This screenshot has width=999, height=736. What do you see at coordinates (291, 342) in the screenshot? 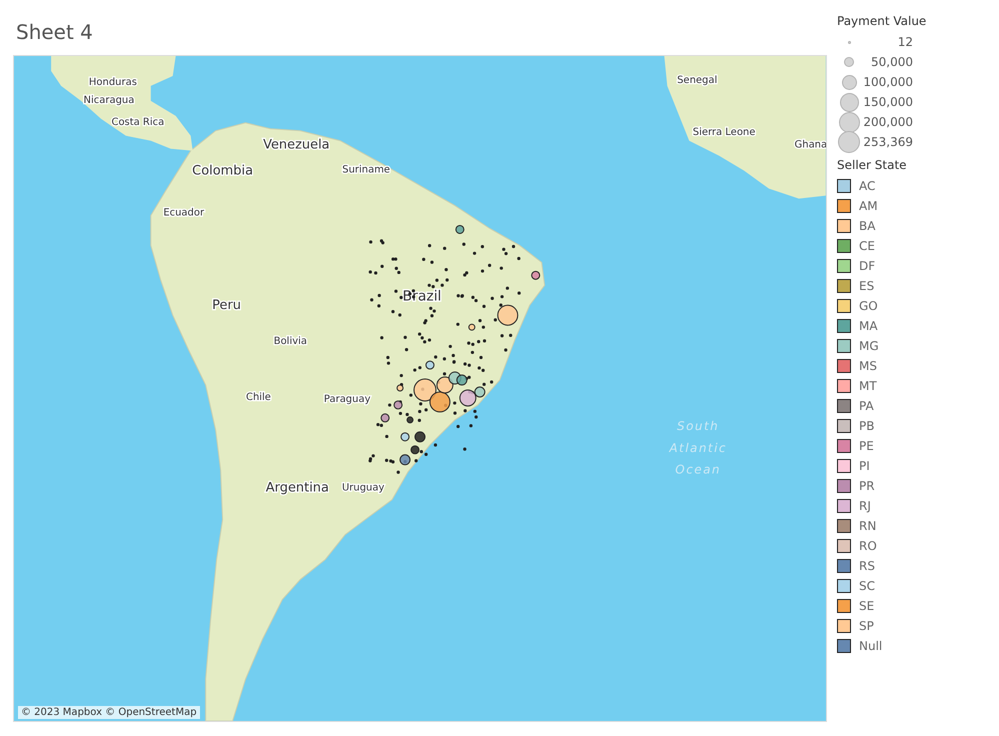
I see `map-label: Bolivia` at bounding box center [291, 342].